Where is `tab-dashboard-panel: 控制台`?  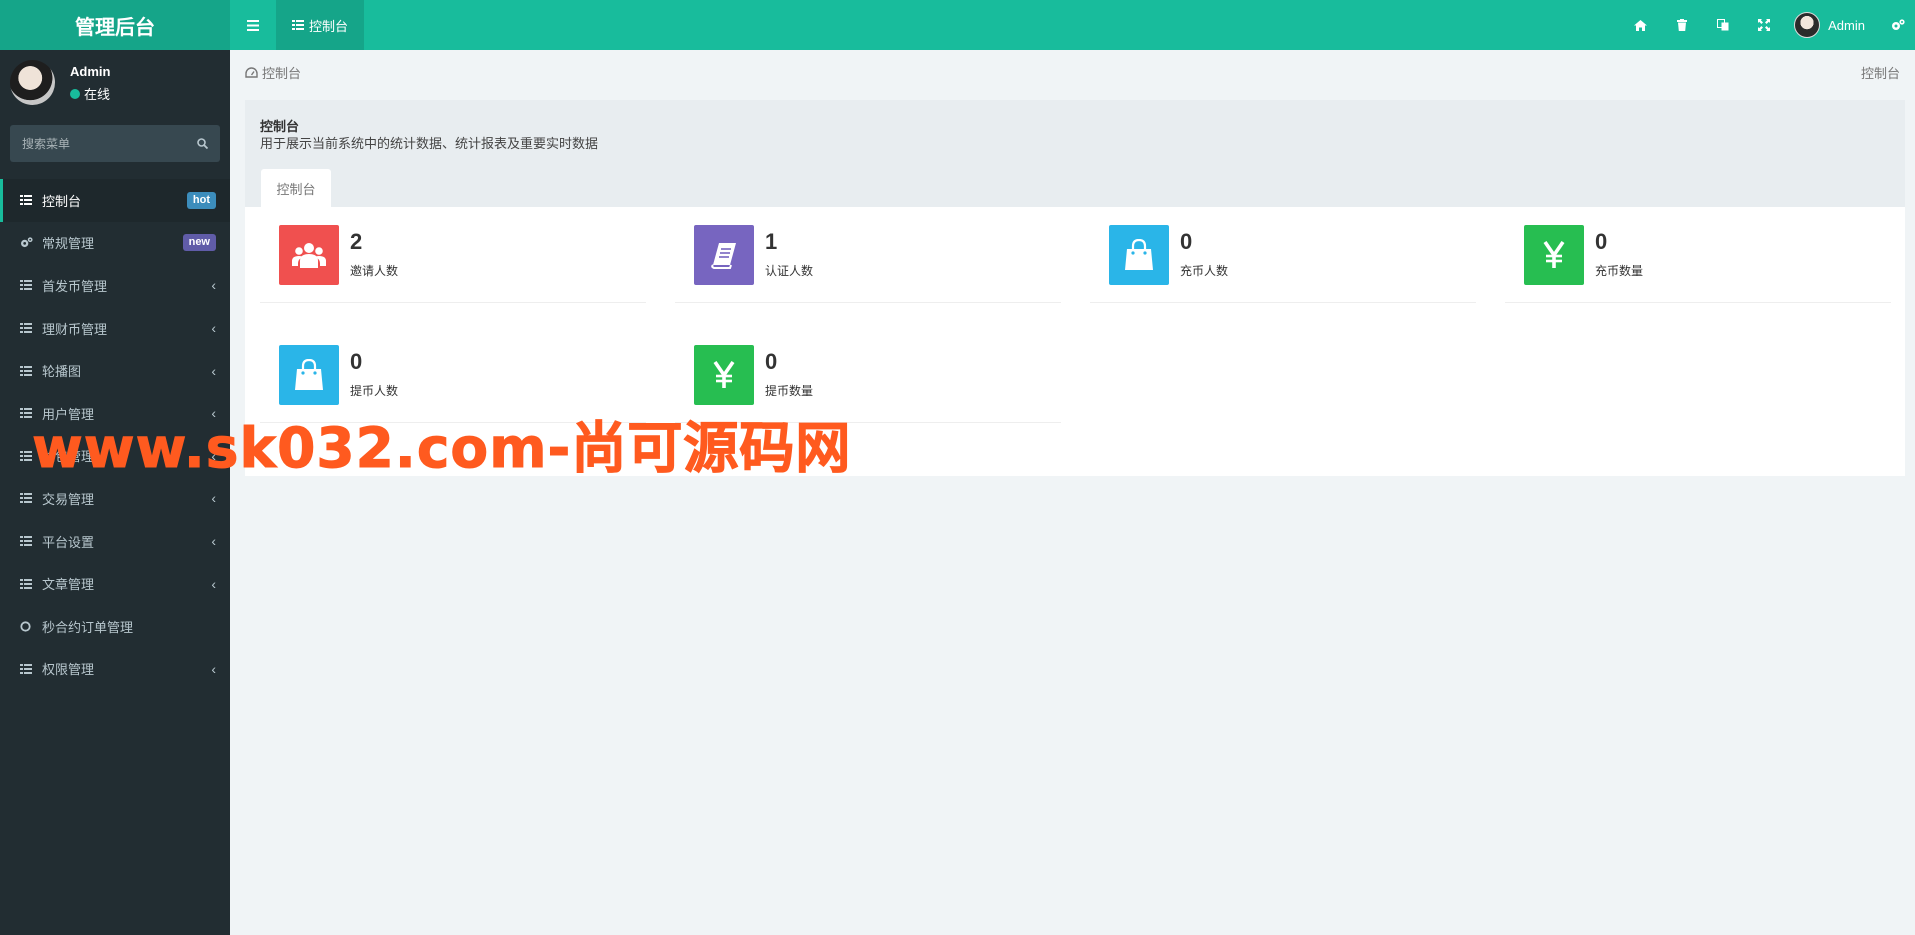 tab-dashboard-panel: 控制台 is located at coordinates (296, 188).